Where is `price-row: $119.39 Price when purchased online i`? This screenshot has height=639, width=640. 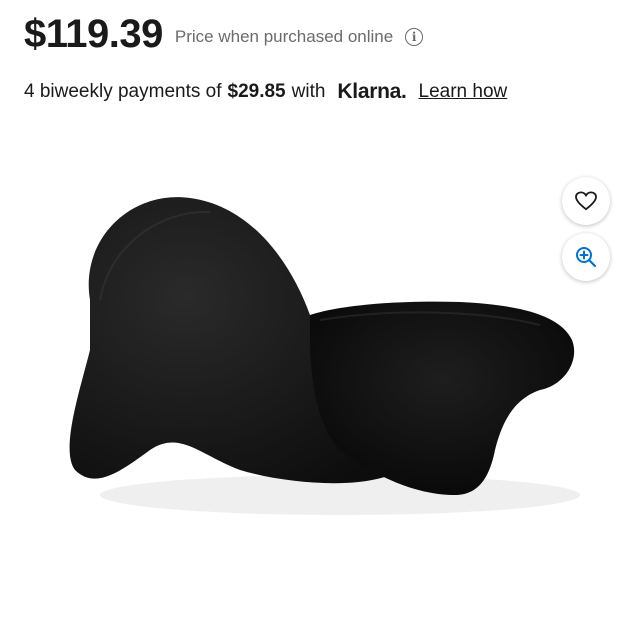
price-row: $119.39 Price when purchased online i is located at coordinates (224, 34).